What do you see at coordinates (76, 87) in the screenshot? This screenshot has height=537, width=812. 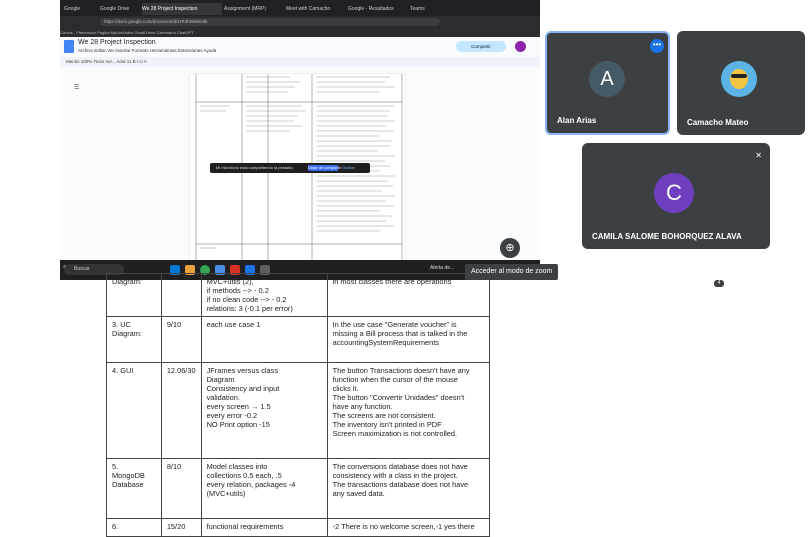 I see `outline-icon: ☰` at bounding box center [76, 87].